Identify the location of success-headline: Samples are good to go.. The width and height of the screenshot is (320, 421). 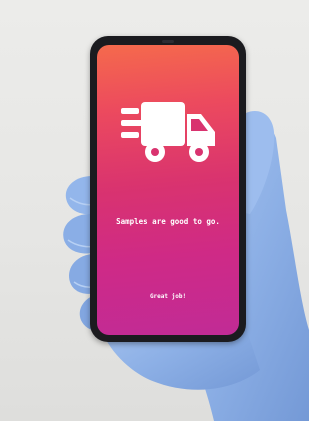
(168, 221).